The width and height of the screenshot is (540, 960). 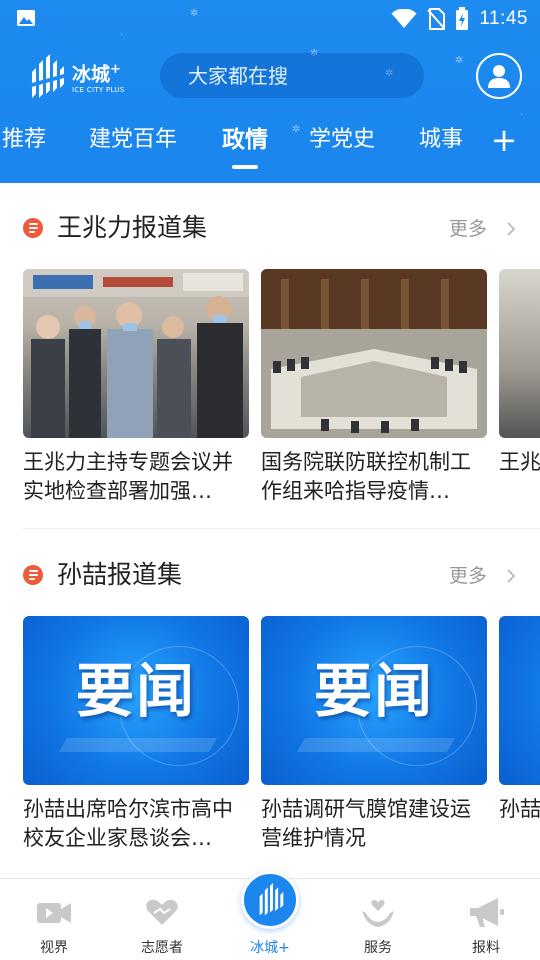 I want to click on tab-party-history: 学党史, so click(x=342, y=140).